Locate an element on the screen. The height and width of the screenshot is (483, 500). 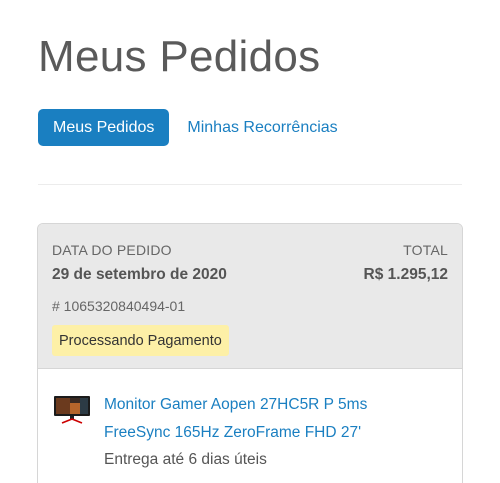
tab-meus-pedidos: Meus Pedidos is located at coordinates (104, 127).